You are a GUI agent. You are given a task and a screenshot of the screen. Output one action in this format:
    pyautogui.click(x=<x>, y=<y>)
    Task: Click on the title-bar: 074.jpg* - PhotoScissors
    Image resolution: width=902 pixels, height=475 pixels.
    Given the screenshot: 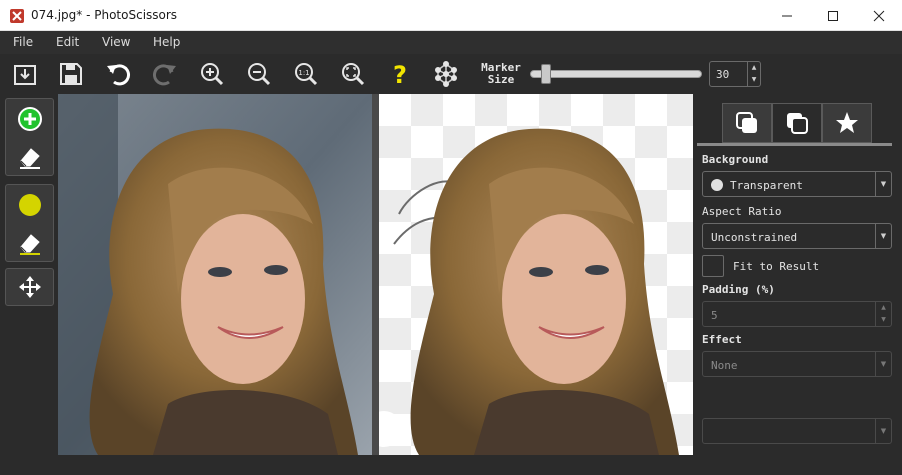 What is the action you would take?
    pyautogui.click(x=451, y=15)
    